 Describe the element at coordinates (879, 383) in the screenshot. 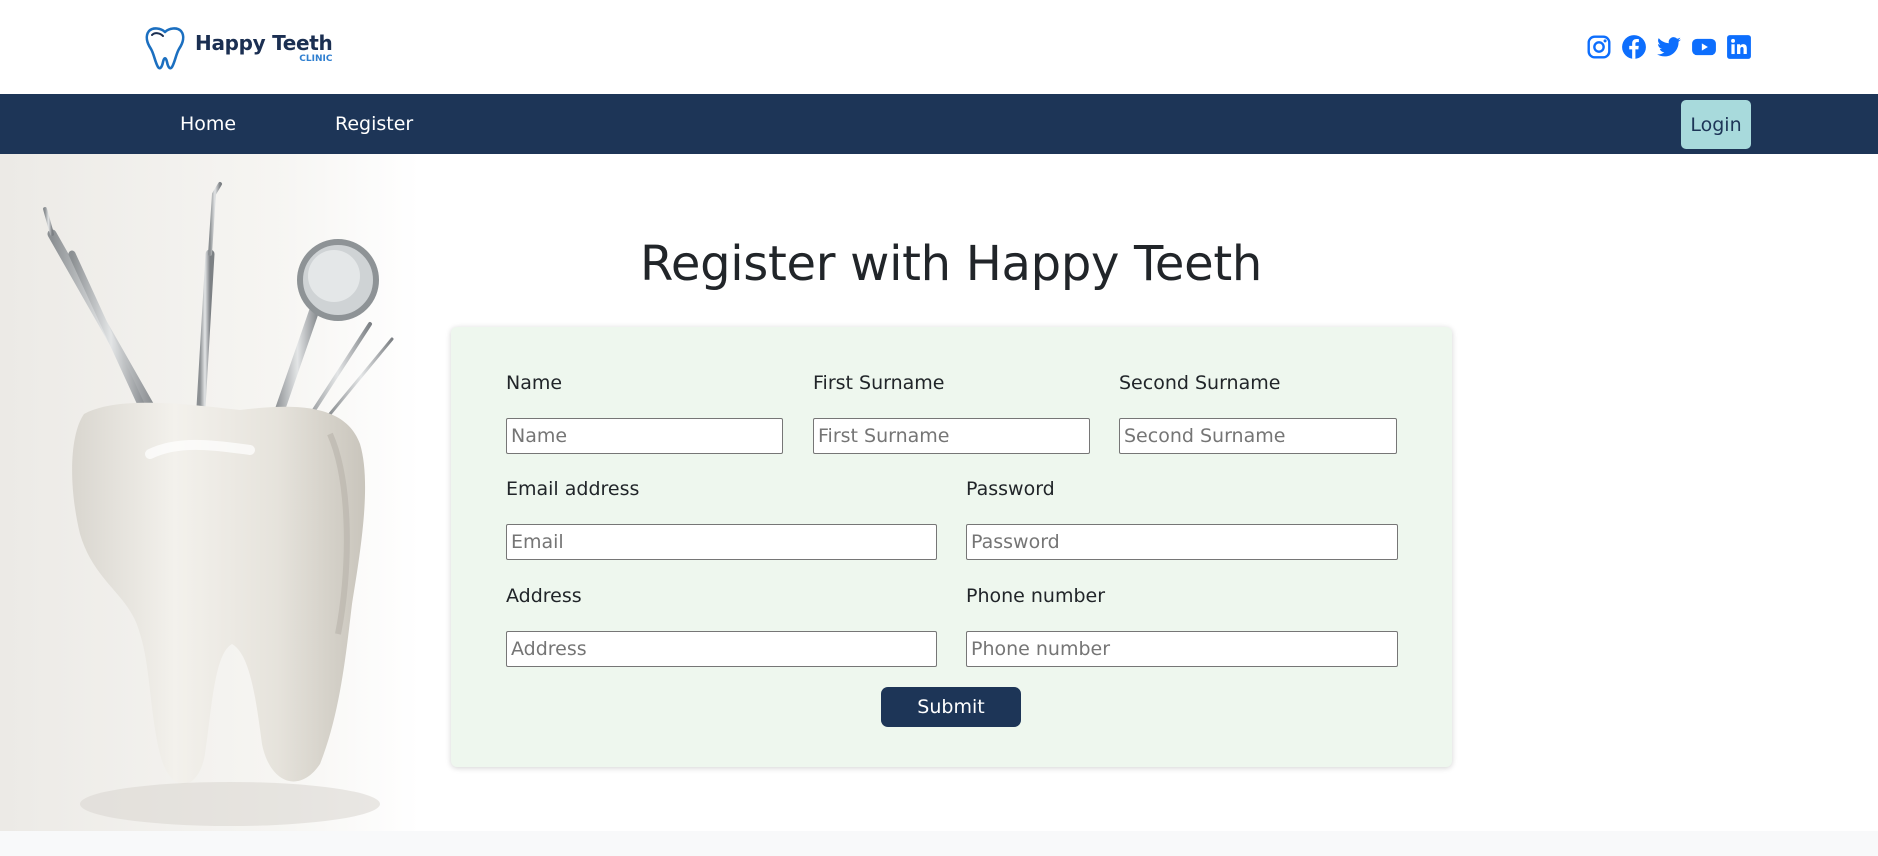

I see `first-surname-label: First Surname` at that location.